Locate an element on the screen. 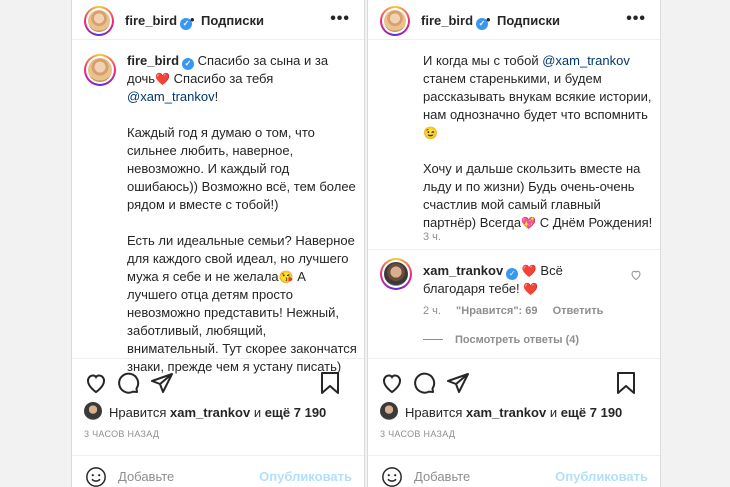  comment-meta: 2 ч. "Нравится": 69 Ответить is located at coordinates (519, 311).